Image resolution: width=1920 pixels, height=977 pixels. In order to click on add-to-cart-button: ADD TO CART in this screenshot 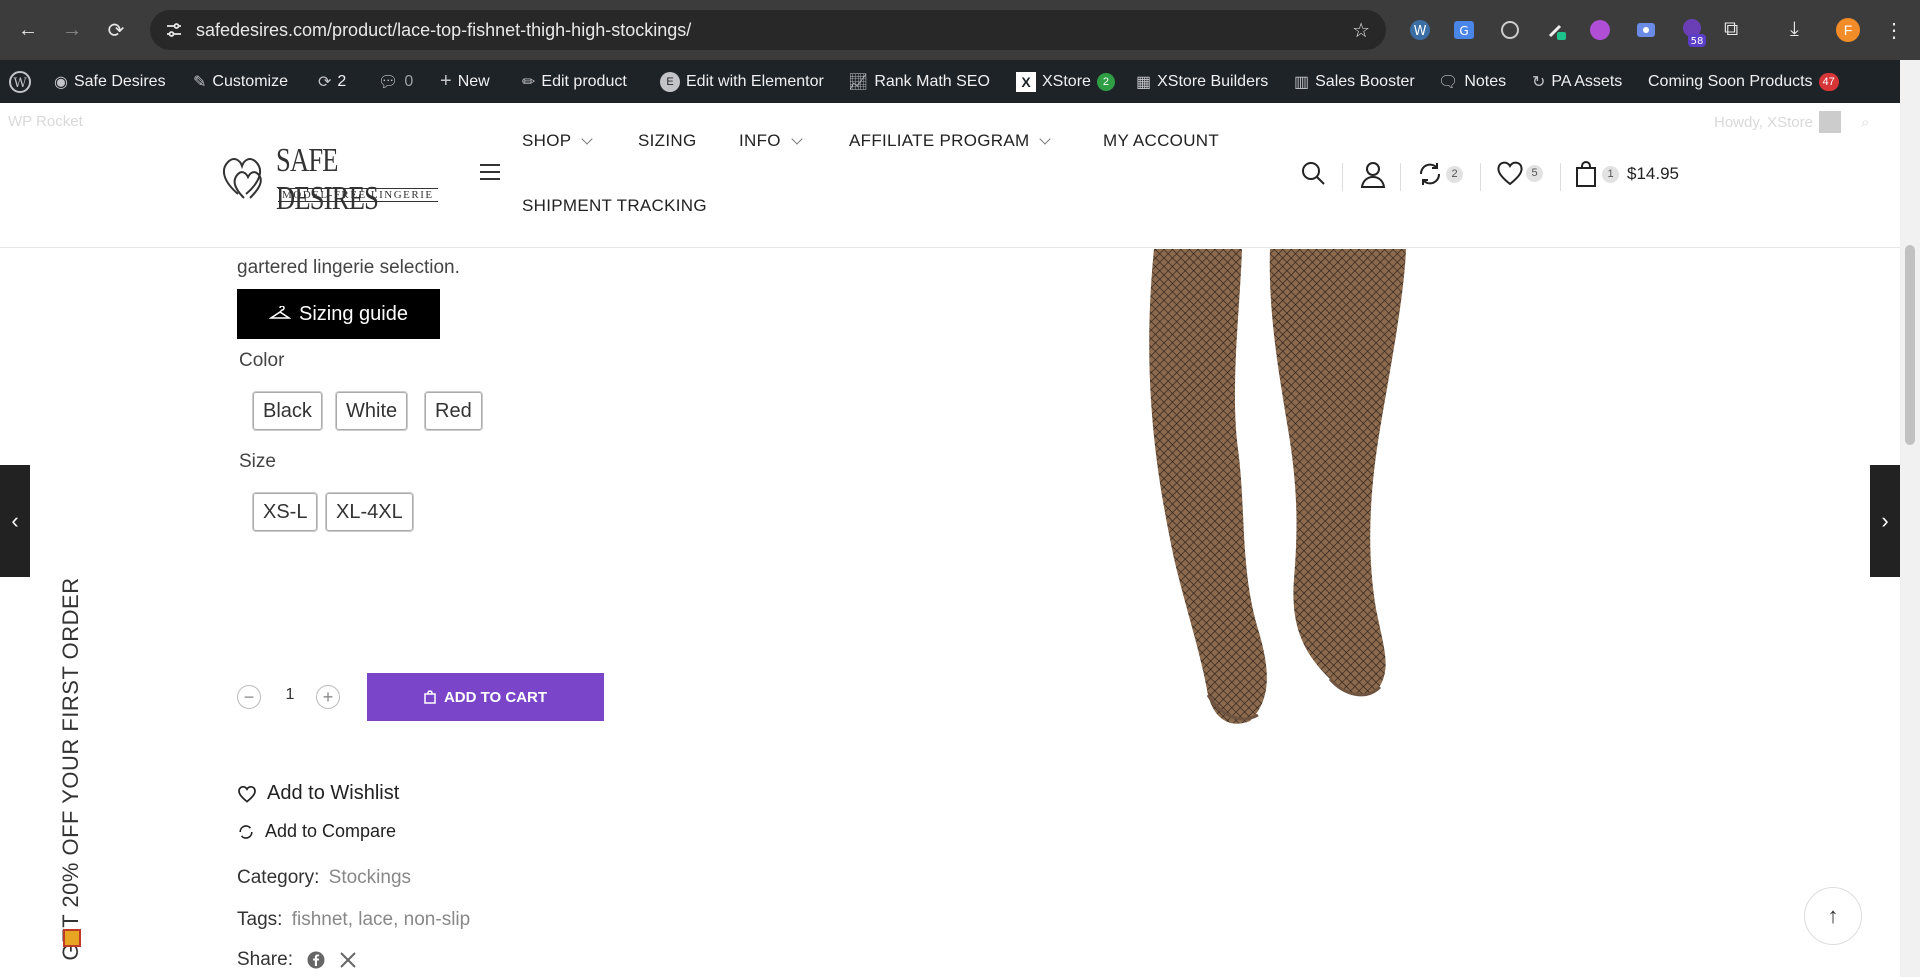, I will do `click(485, 697)`.